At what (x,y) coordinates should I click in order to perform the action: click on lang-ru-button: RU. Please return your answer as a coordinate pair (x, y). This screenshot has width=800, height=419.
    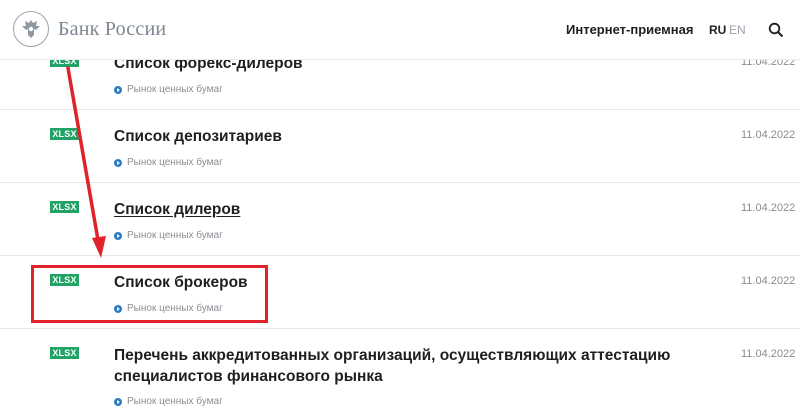
    Looking at the image, I should click on (717, 30).